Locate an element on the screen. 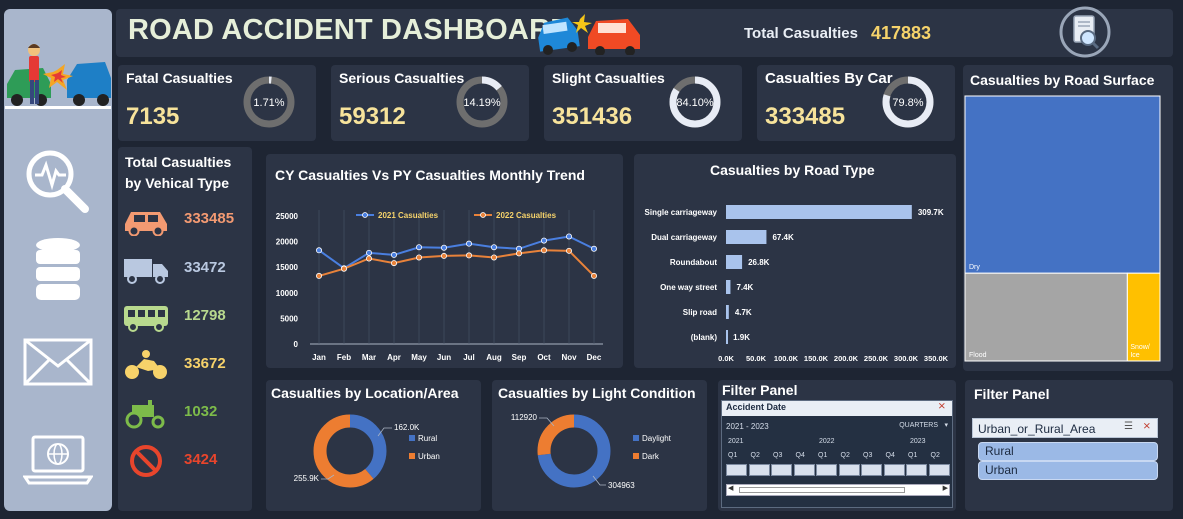  location-donut-chart: Rural Urban 162.0K 255.9K is located at coordinates (367, 451).